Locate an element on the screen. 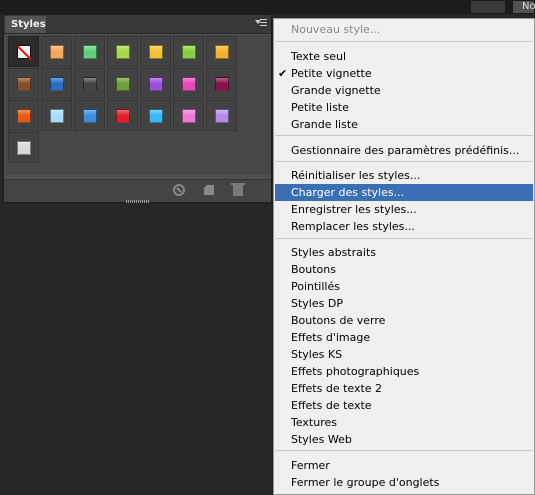 This screenshot has width=535, height=495. menu-item-library: Boutons is located at coordinates (404, 269).